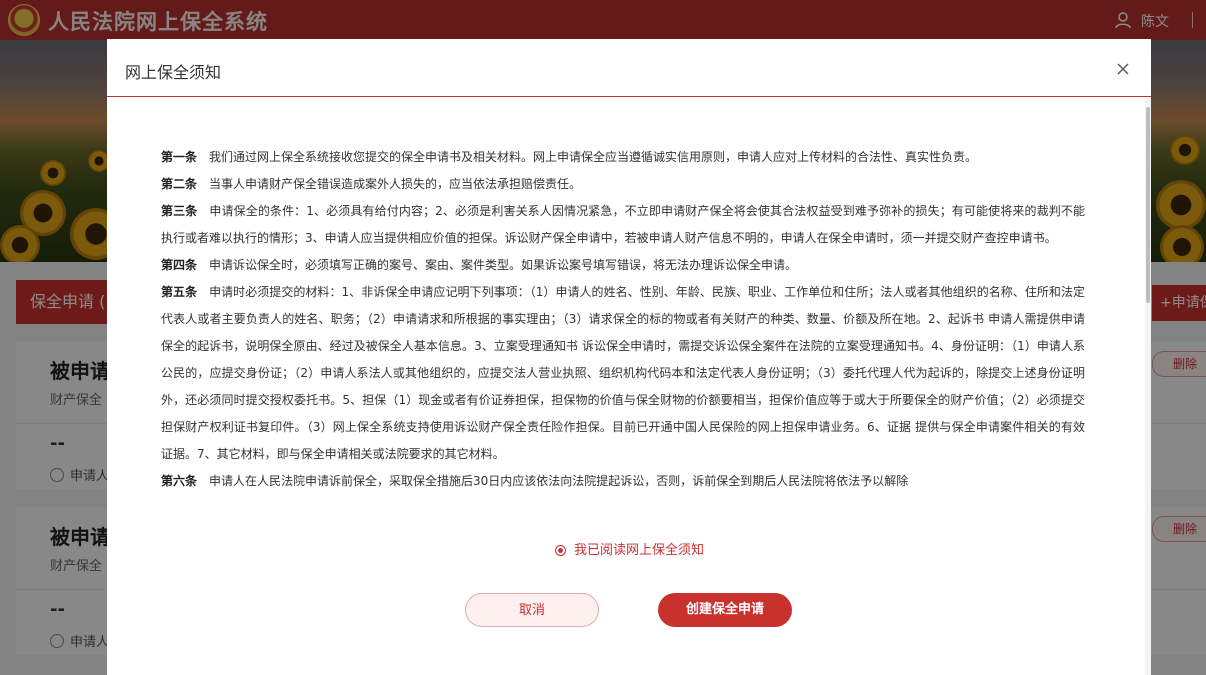 This screenshot has width=1206, height=675. Describe the element at coordinates (725, 610) in the screenshot. I see `create-application-button: 创建保全申请` at that location.